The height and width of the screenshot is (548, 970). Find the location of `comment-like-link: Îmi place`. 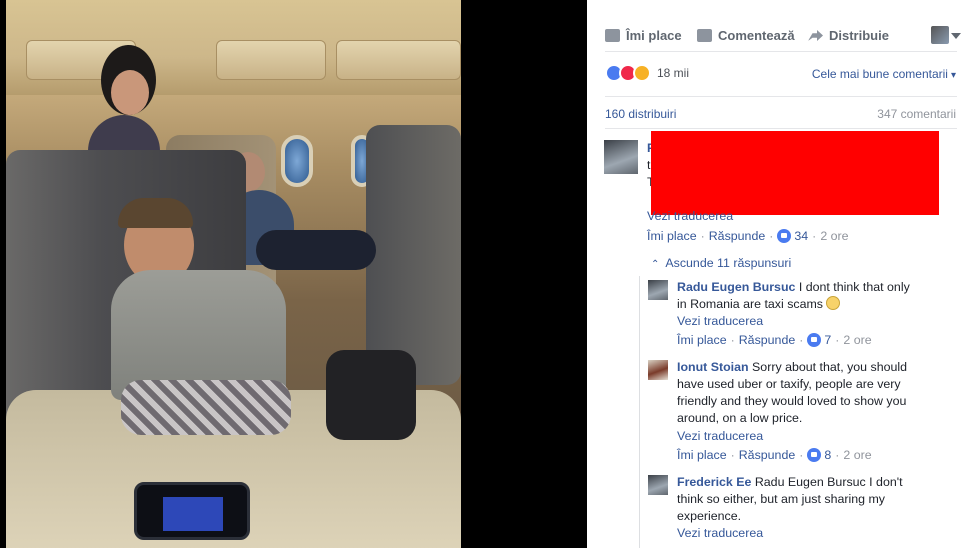

comment-like-link: Îmi place is located at coordinates (672, 236).